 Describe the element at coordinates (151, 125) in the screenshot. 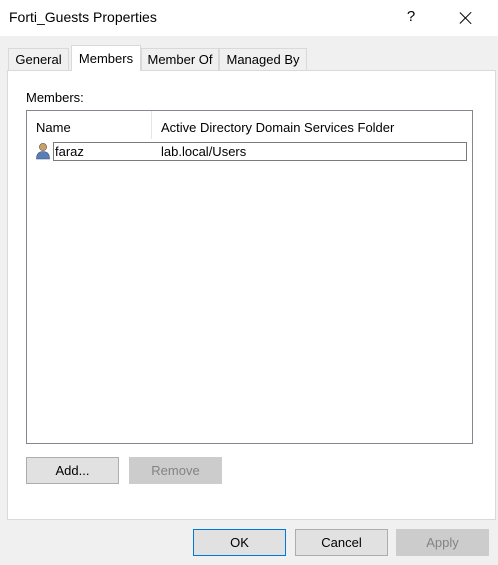

I see `column-divider` at that location.